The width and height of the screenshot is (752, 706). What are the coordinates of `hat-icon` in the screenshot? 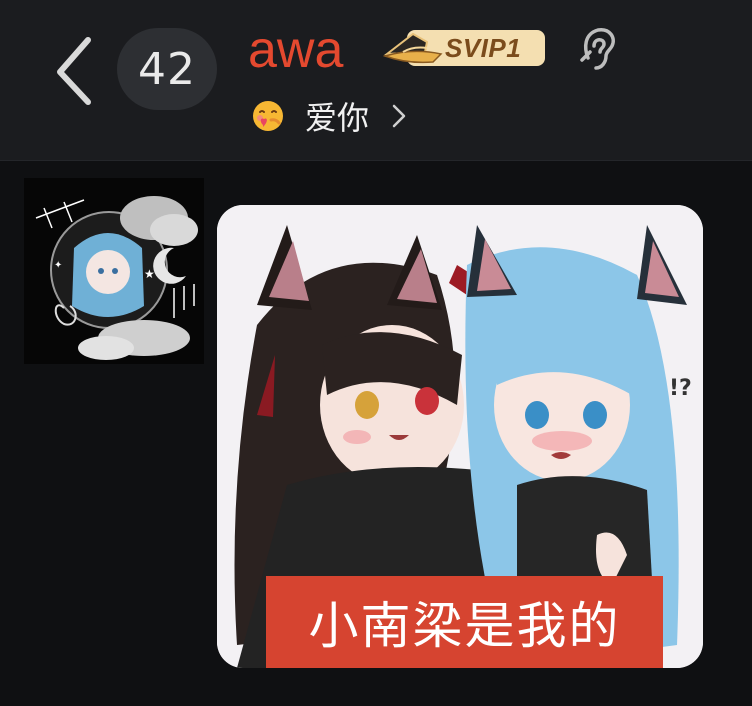 It's located at (413, 48).